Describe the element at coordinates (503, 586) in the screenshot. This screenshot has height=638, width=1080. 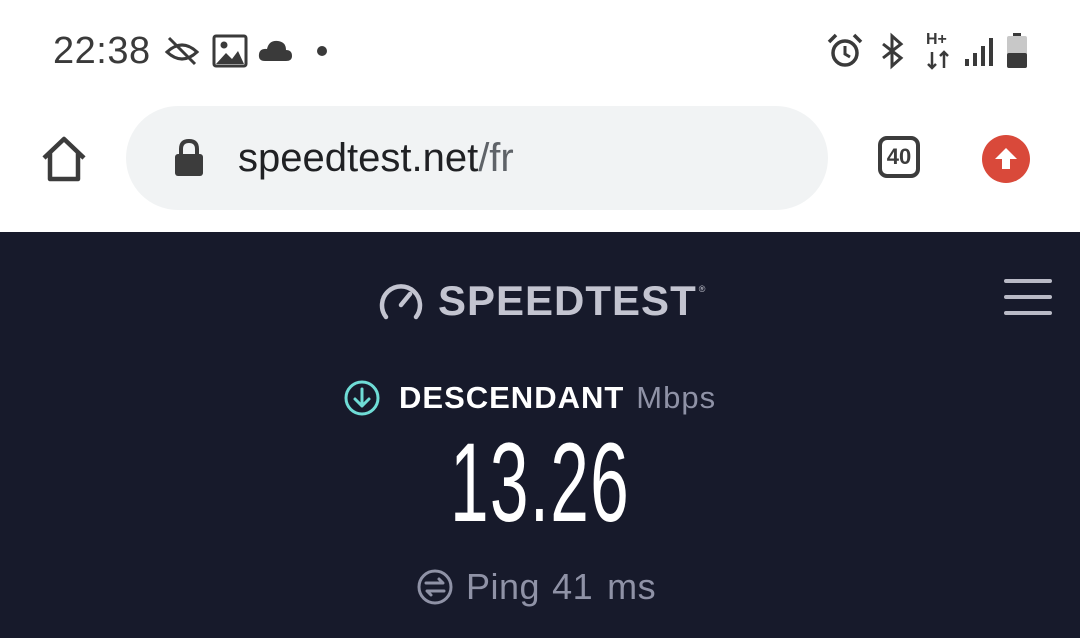
I see `ping-label: Ping` at that location.